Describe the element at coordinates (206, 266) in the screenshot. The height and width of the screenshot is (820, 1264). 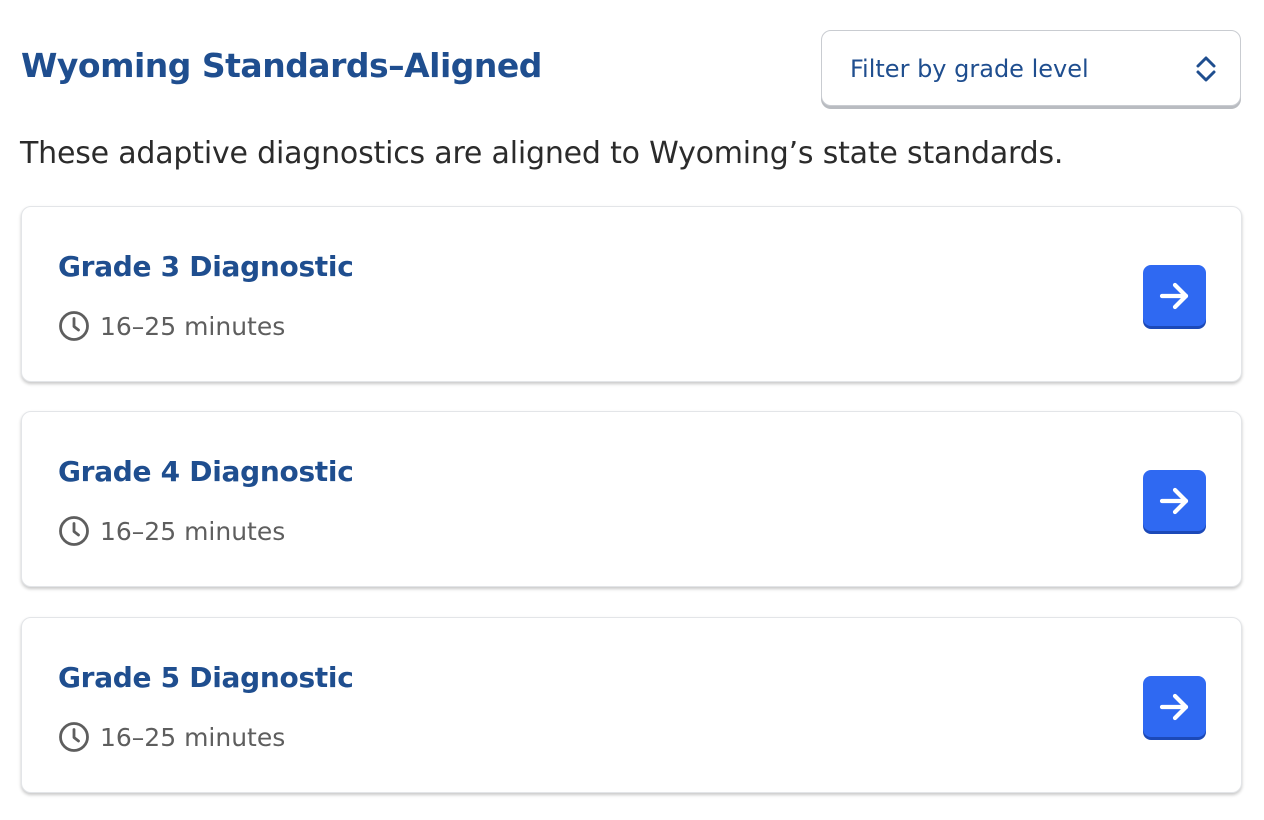
I see `card-title: Grade 3 Diagnostic` at that location.